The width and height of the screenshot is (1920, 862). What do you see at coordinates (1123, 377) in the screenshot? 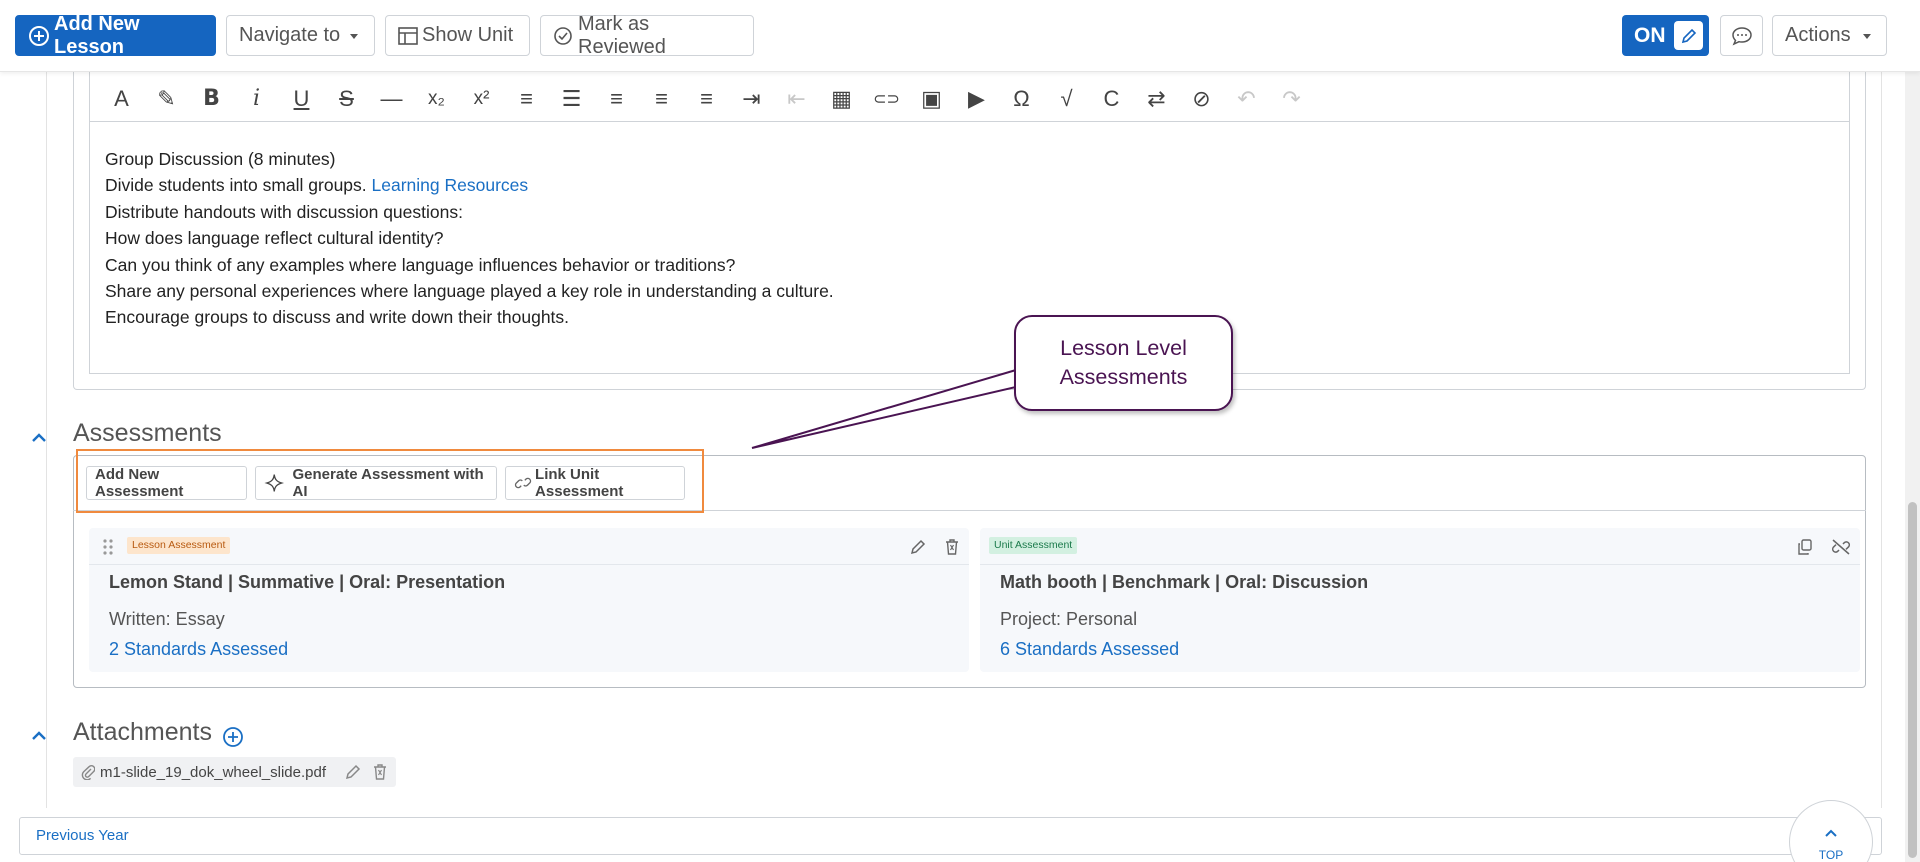
I see `callout-line-2: Assessments` at bounding box center [1123, 377].